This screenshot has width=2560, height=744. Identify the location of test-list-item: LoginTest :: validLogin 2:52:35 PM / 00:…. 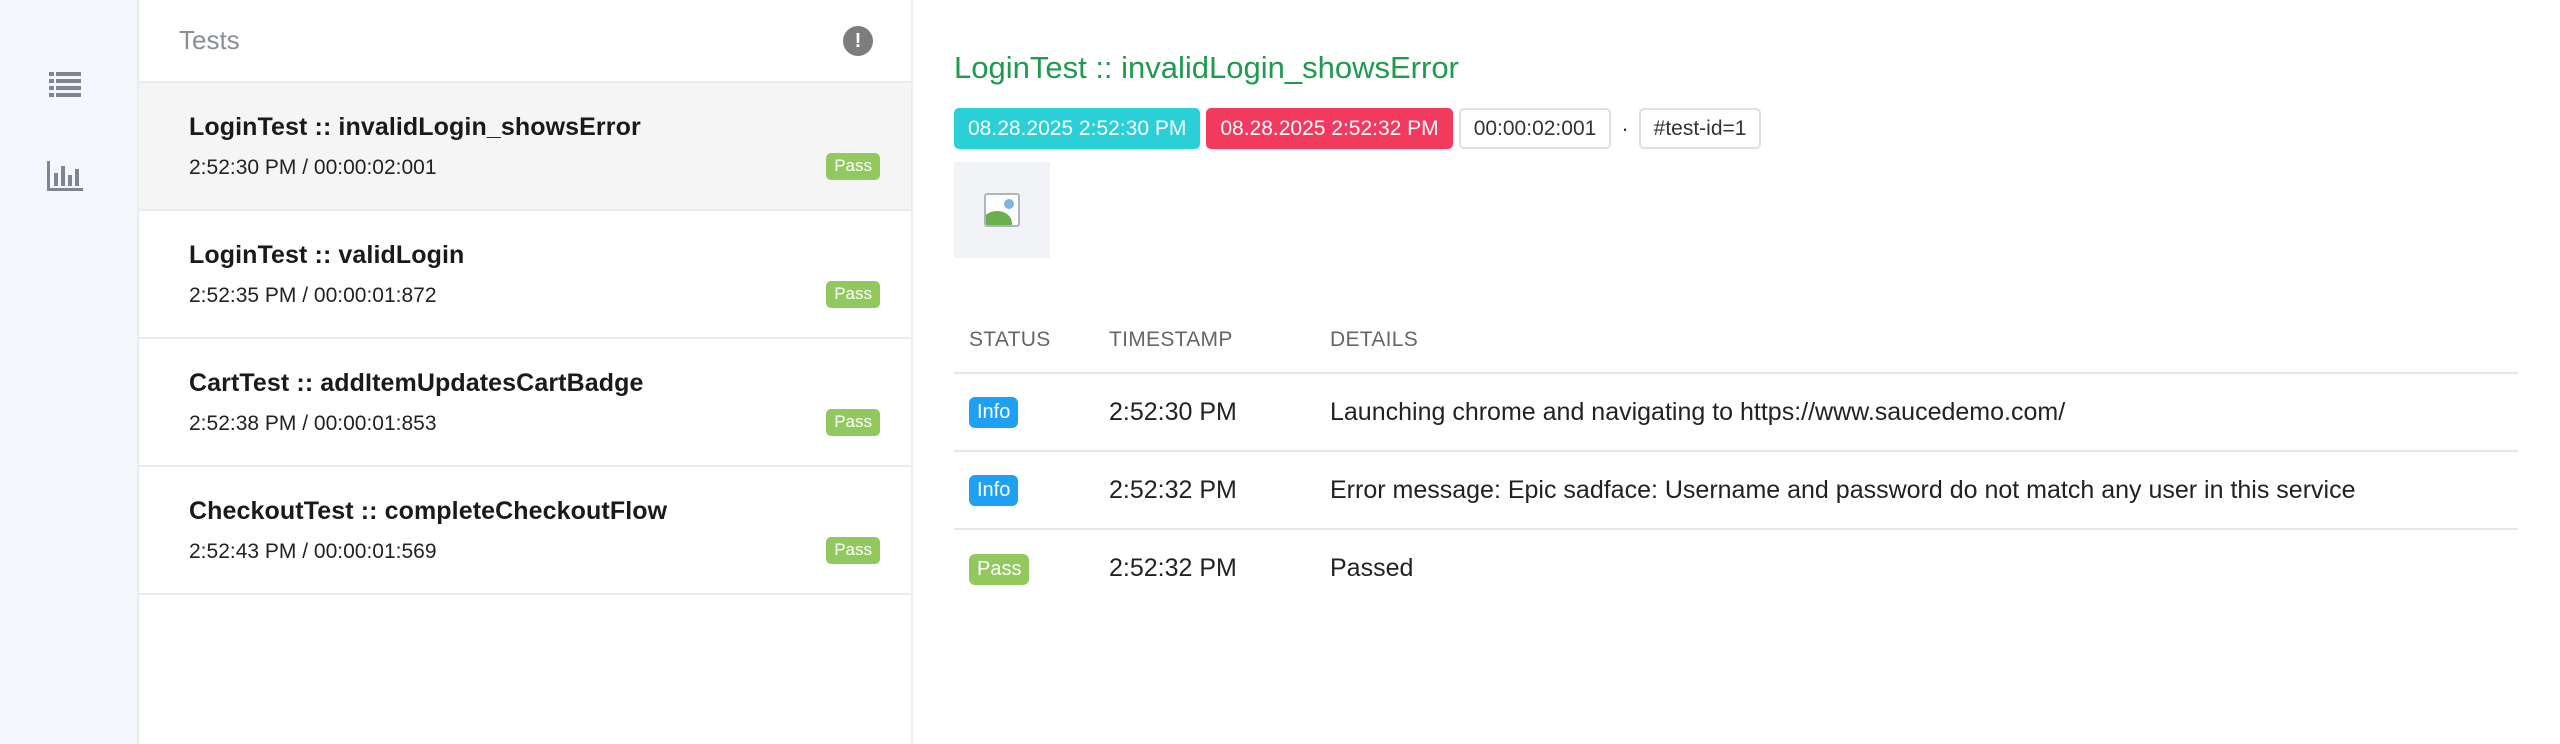
(525, 275).